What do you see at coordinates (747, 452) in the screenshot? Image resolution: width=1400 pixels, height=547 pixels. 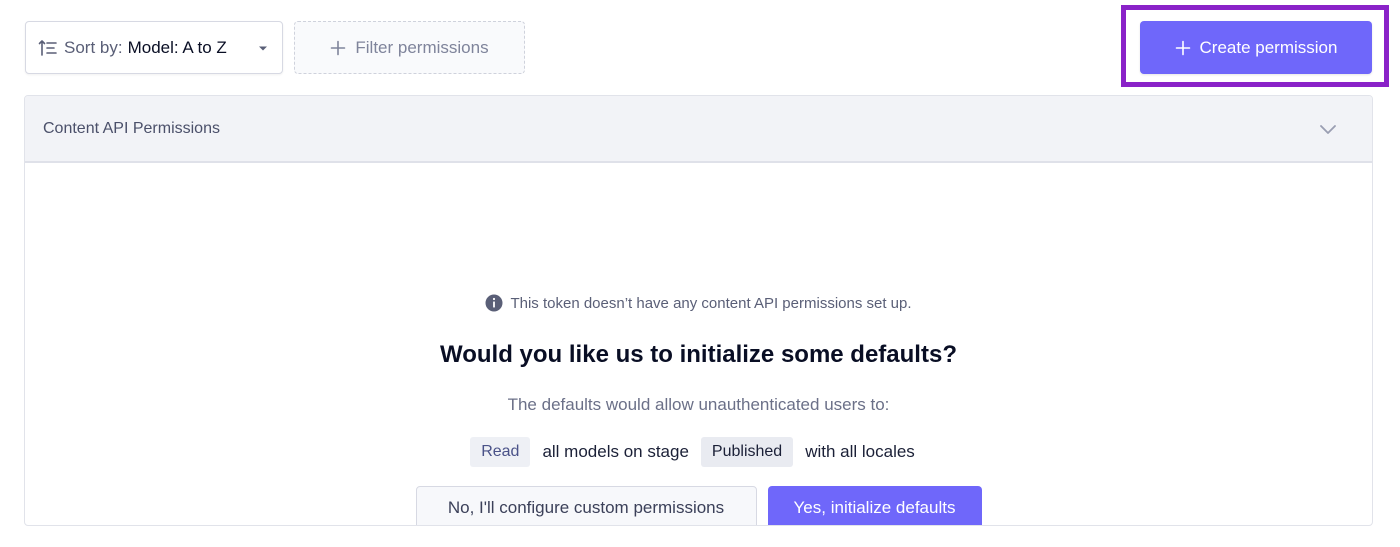 I see `stage-pill: Published` at bounding box center [747, 452].